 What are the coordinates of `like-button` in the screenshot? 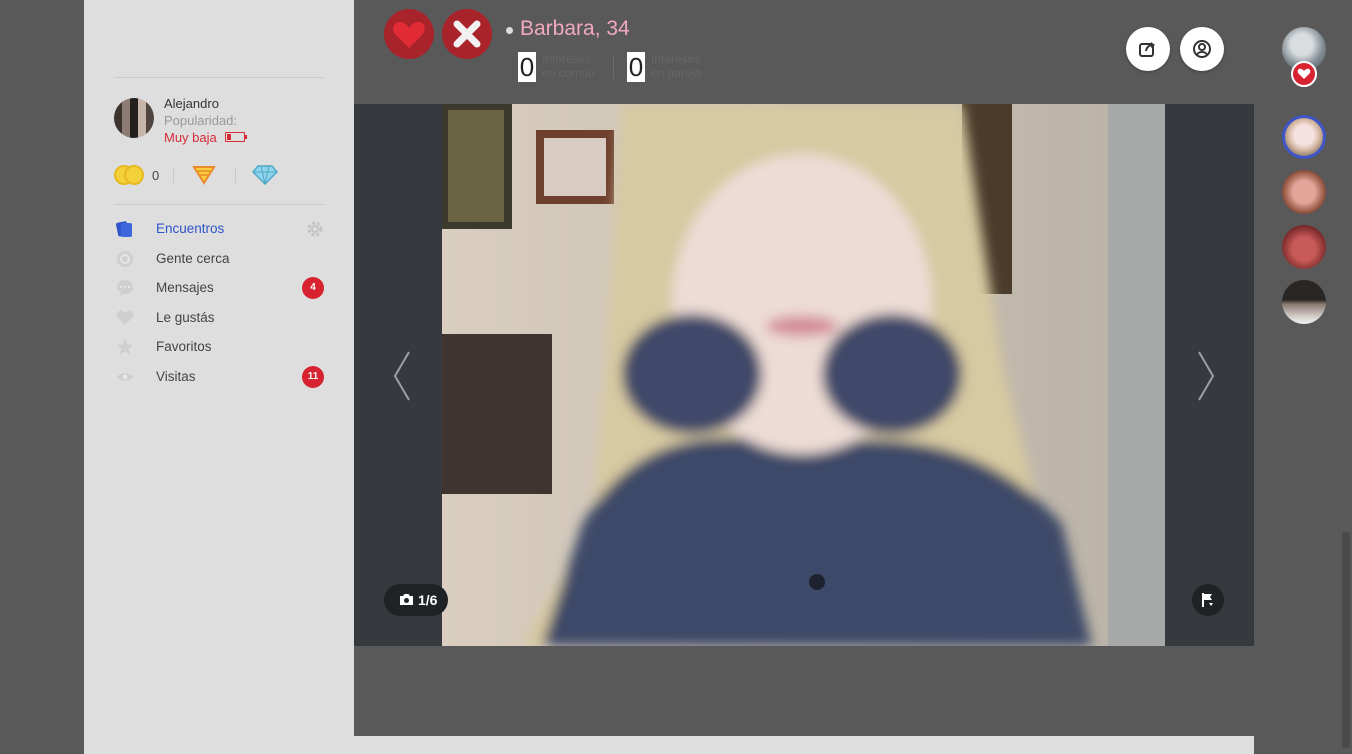 It's located at (409, 34).